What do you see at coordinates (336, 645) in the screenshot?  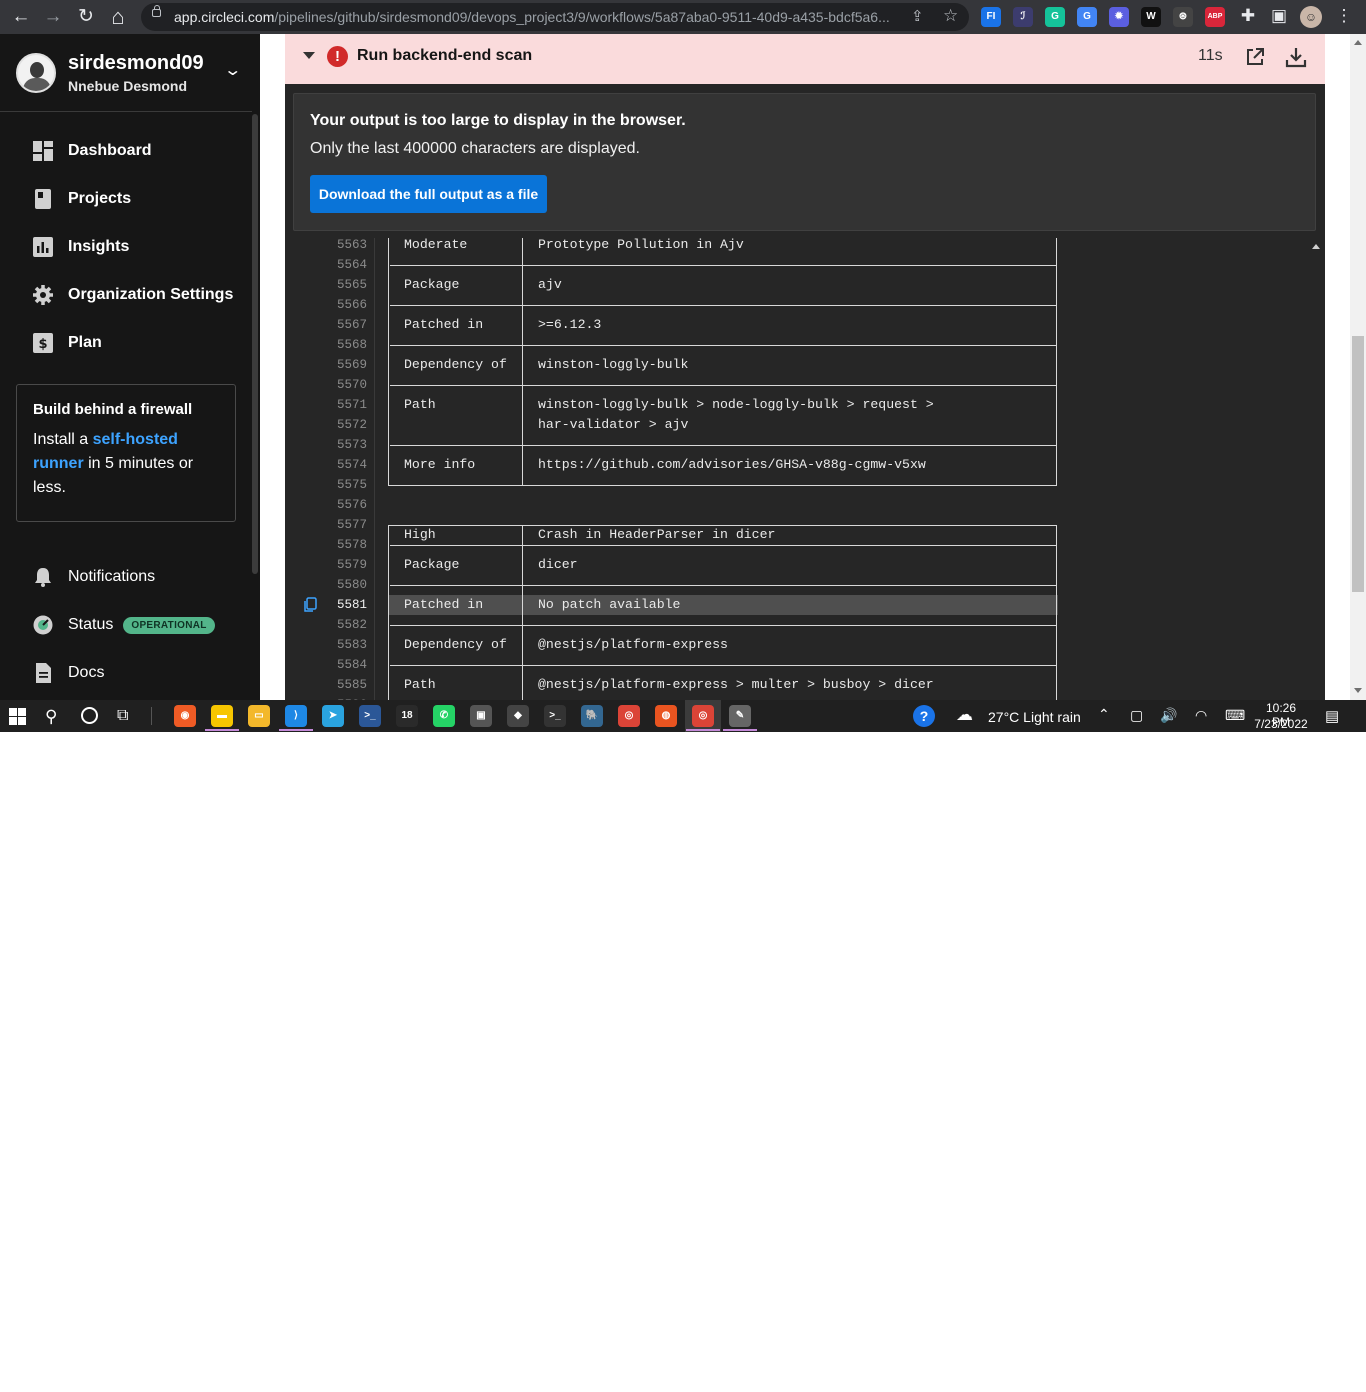 I see `line-number: 5583` at bounding box center [336, 645].